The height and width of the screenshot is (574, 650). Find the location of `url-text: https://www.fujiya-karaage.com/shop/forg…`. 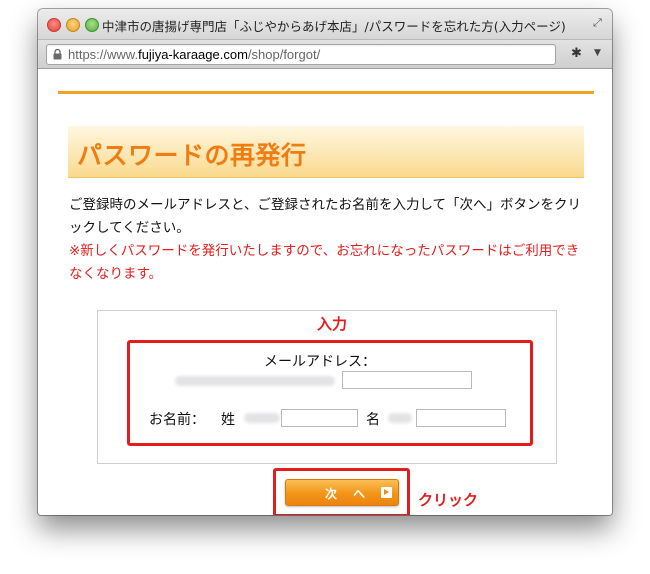

url-text: https://www.fujiya-karaage.com/shop/forg… is located at coordinates (194, 54).